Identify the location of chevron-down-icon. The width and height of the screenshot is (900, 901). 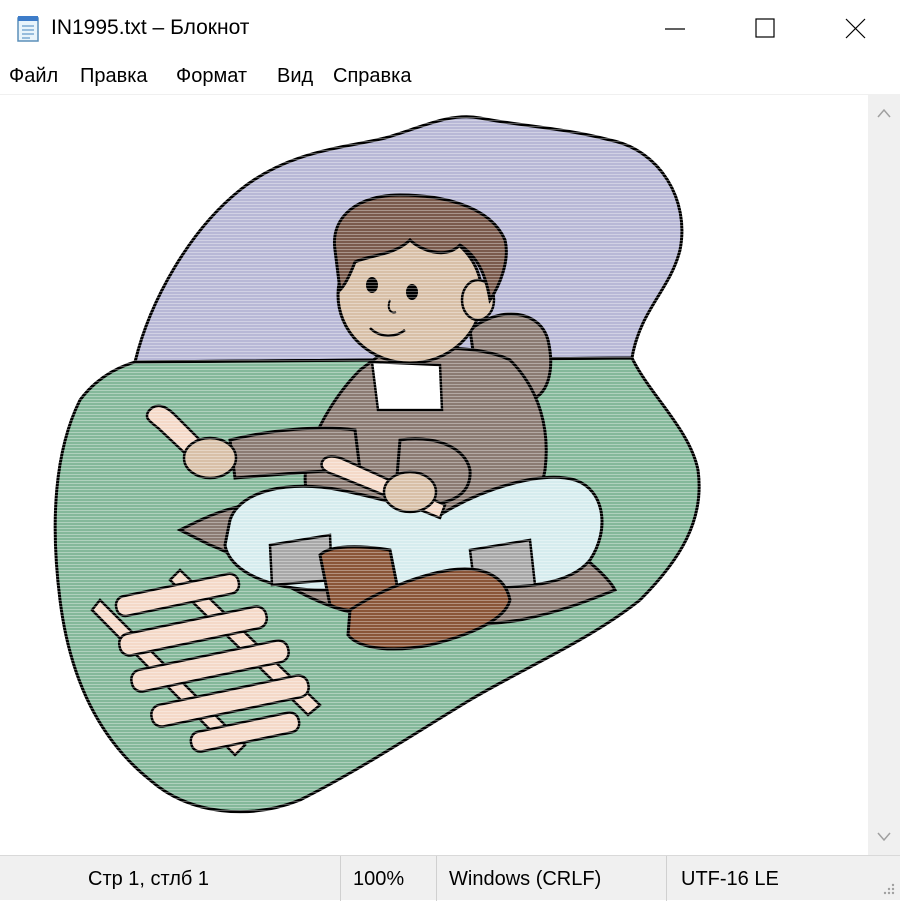
(884, 837).